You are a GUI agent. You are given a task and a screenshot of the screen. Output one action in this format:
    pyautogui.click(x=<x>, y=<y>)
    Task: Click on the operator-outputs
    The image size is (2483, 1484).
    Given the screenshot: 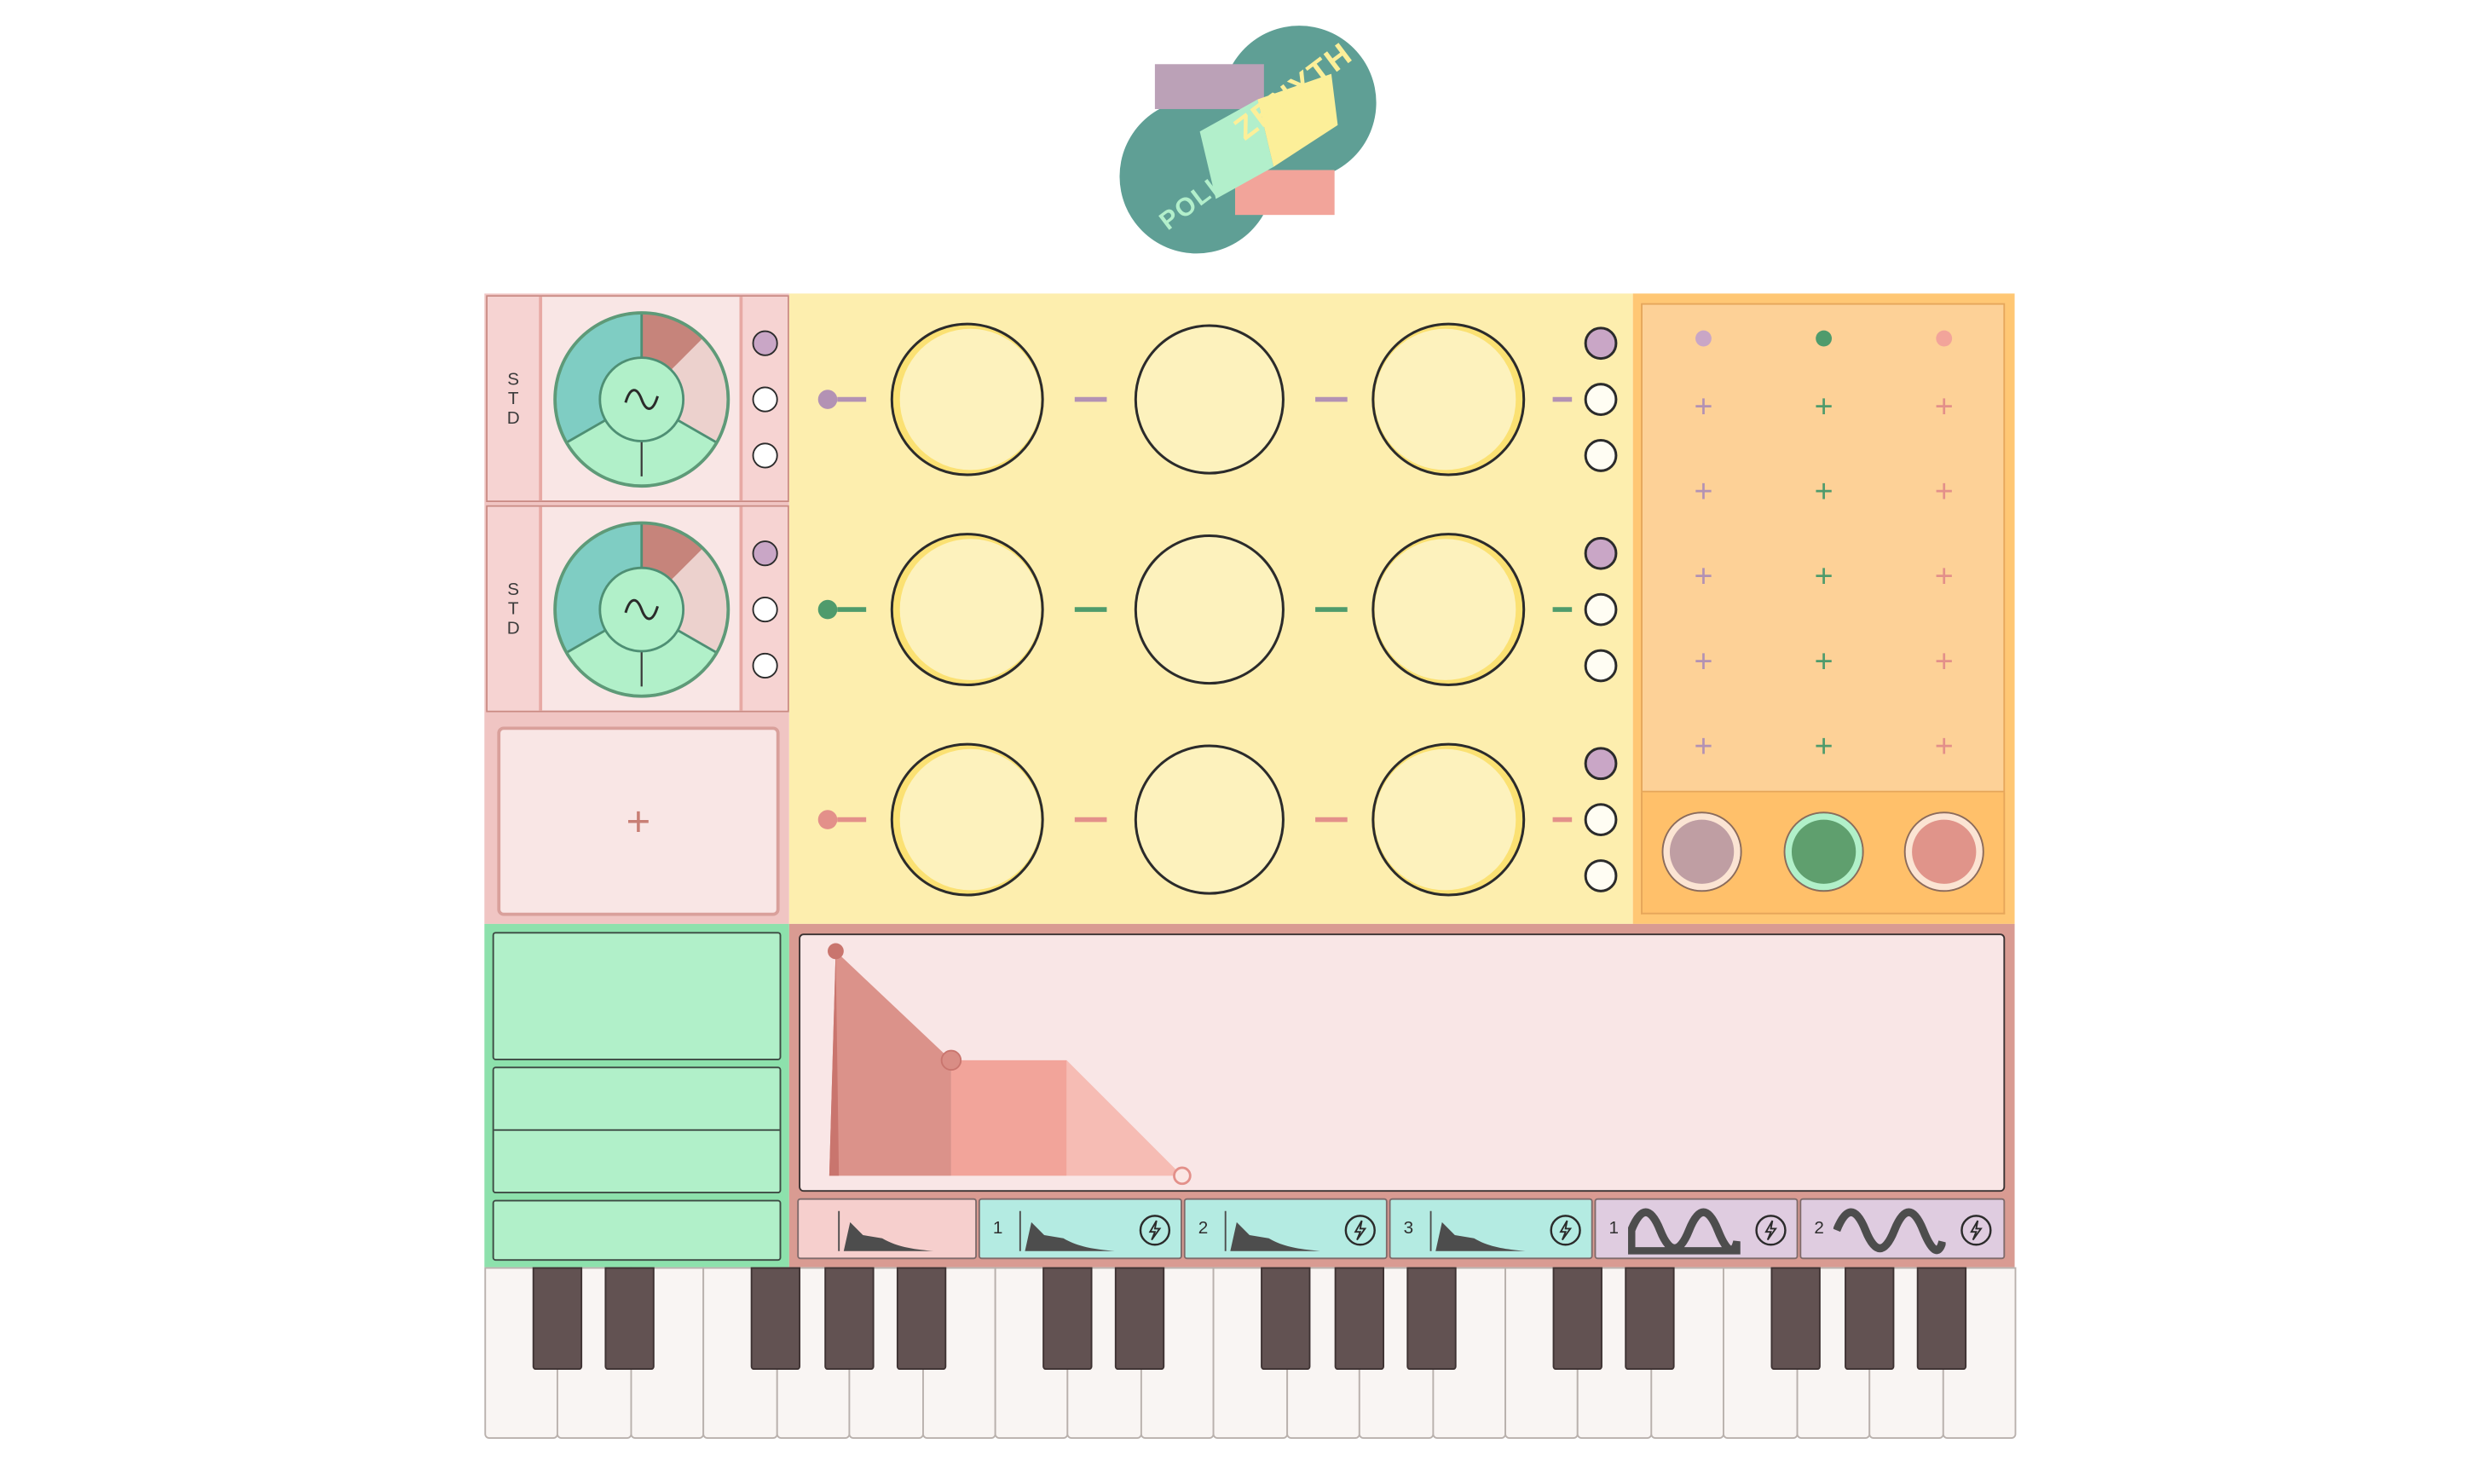 What is the action you would take?
    pyautogui.click(x=1601, y=609)
    